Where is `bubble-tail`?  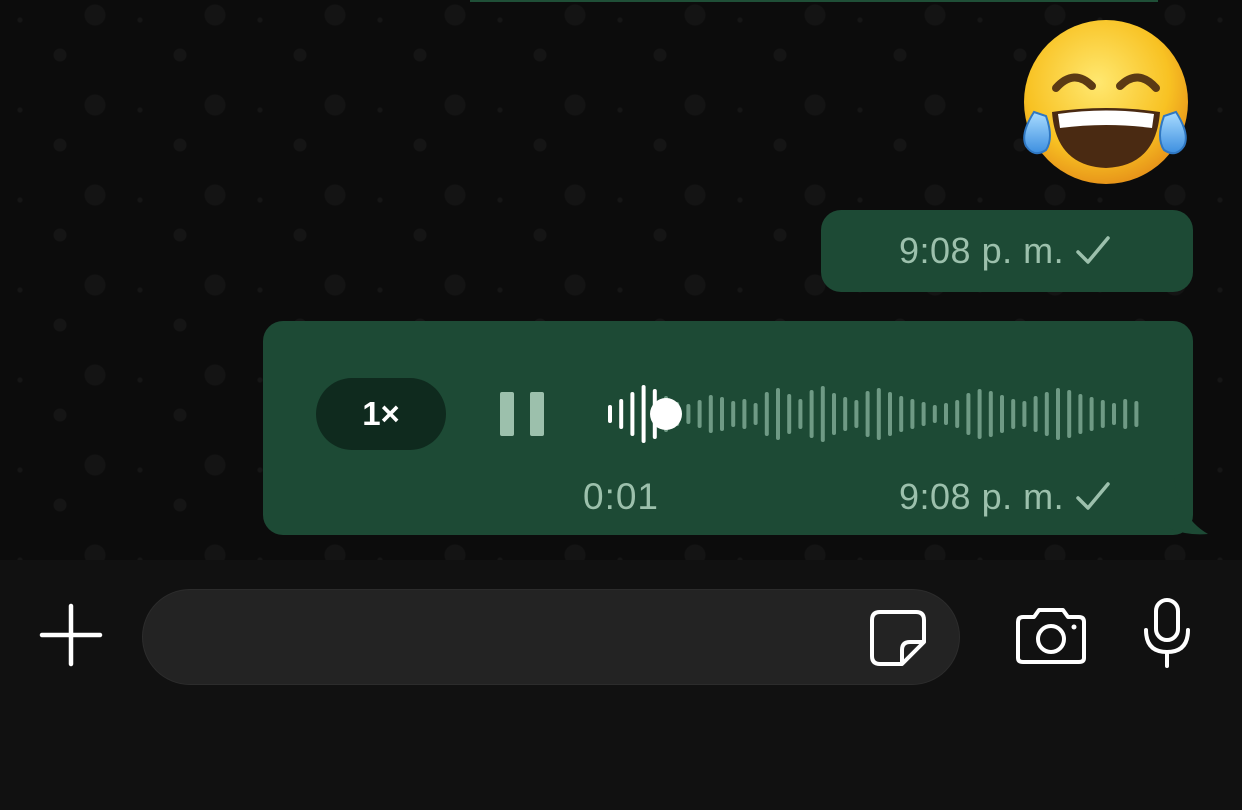
bubble-tail is located at coordinates (1188, 506).